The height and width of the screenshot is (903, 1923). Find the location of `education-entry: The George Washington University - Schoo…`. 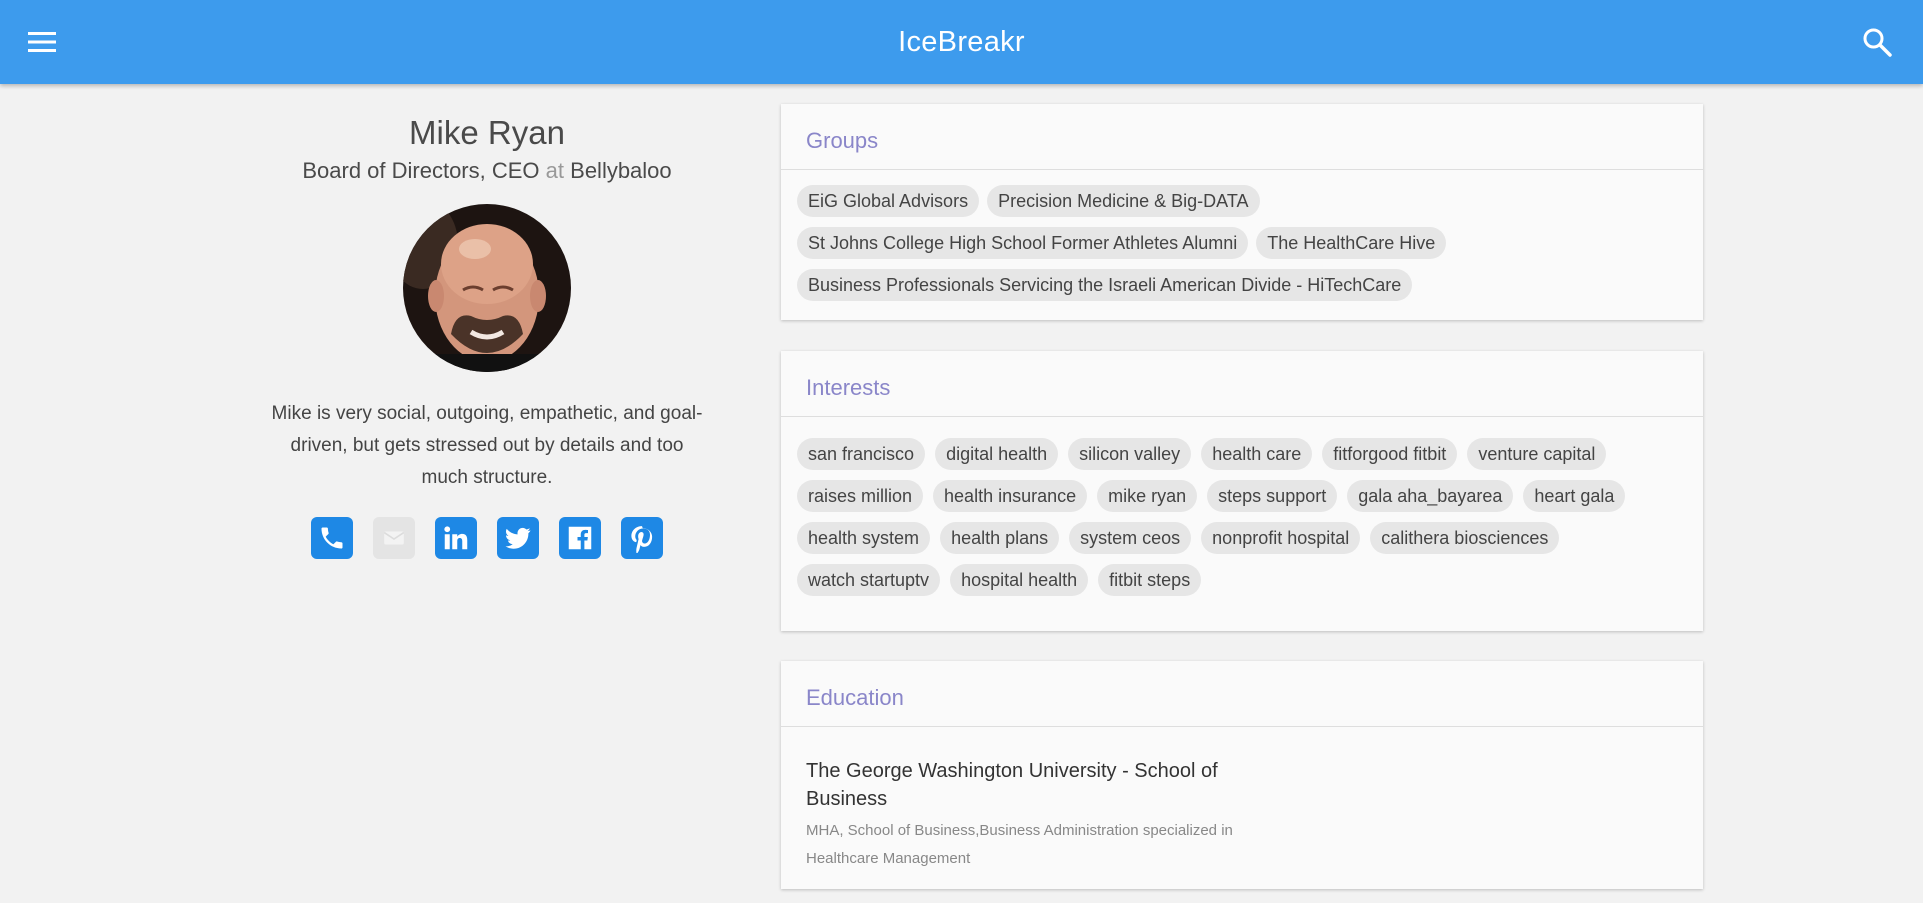

education-entry: The George Washington University - Schoo… is located at coordinates (1021, 815).